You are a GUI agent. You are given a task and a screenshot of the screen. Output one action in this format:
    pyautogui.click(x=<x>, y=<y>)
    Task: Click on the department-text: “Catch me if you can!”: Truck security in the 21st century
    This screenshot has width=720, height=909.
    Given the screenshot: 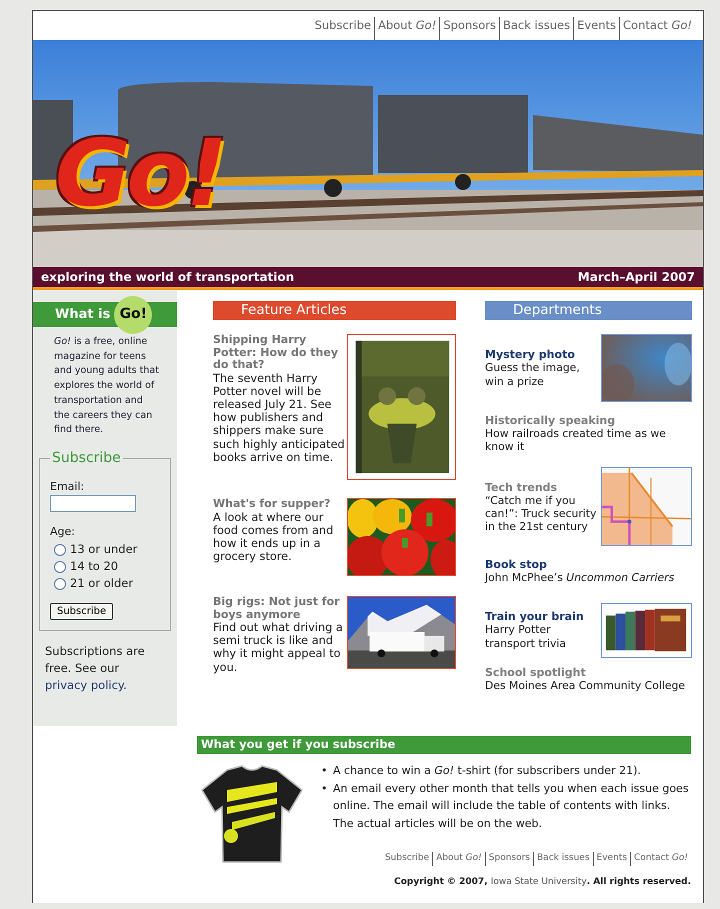 What is the action you would take?
    pyautogui.click(x=541, y=514)
    